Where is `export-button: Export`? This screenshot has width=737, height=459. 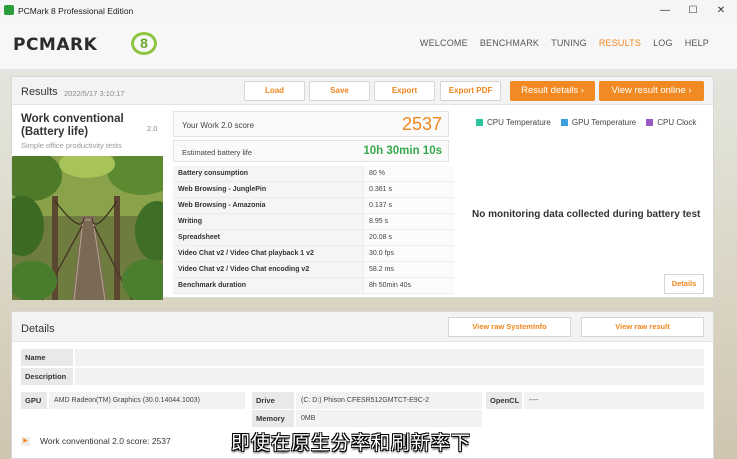
export-button: Export is located at coordinates (404, 91).